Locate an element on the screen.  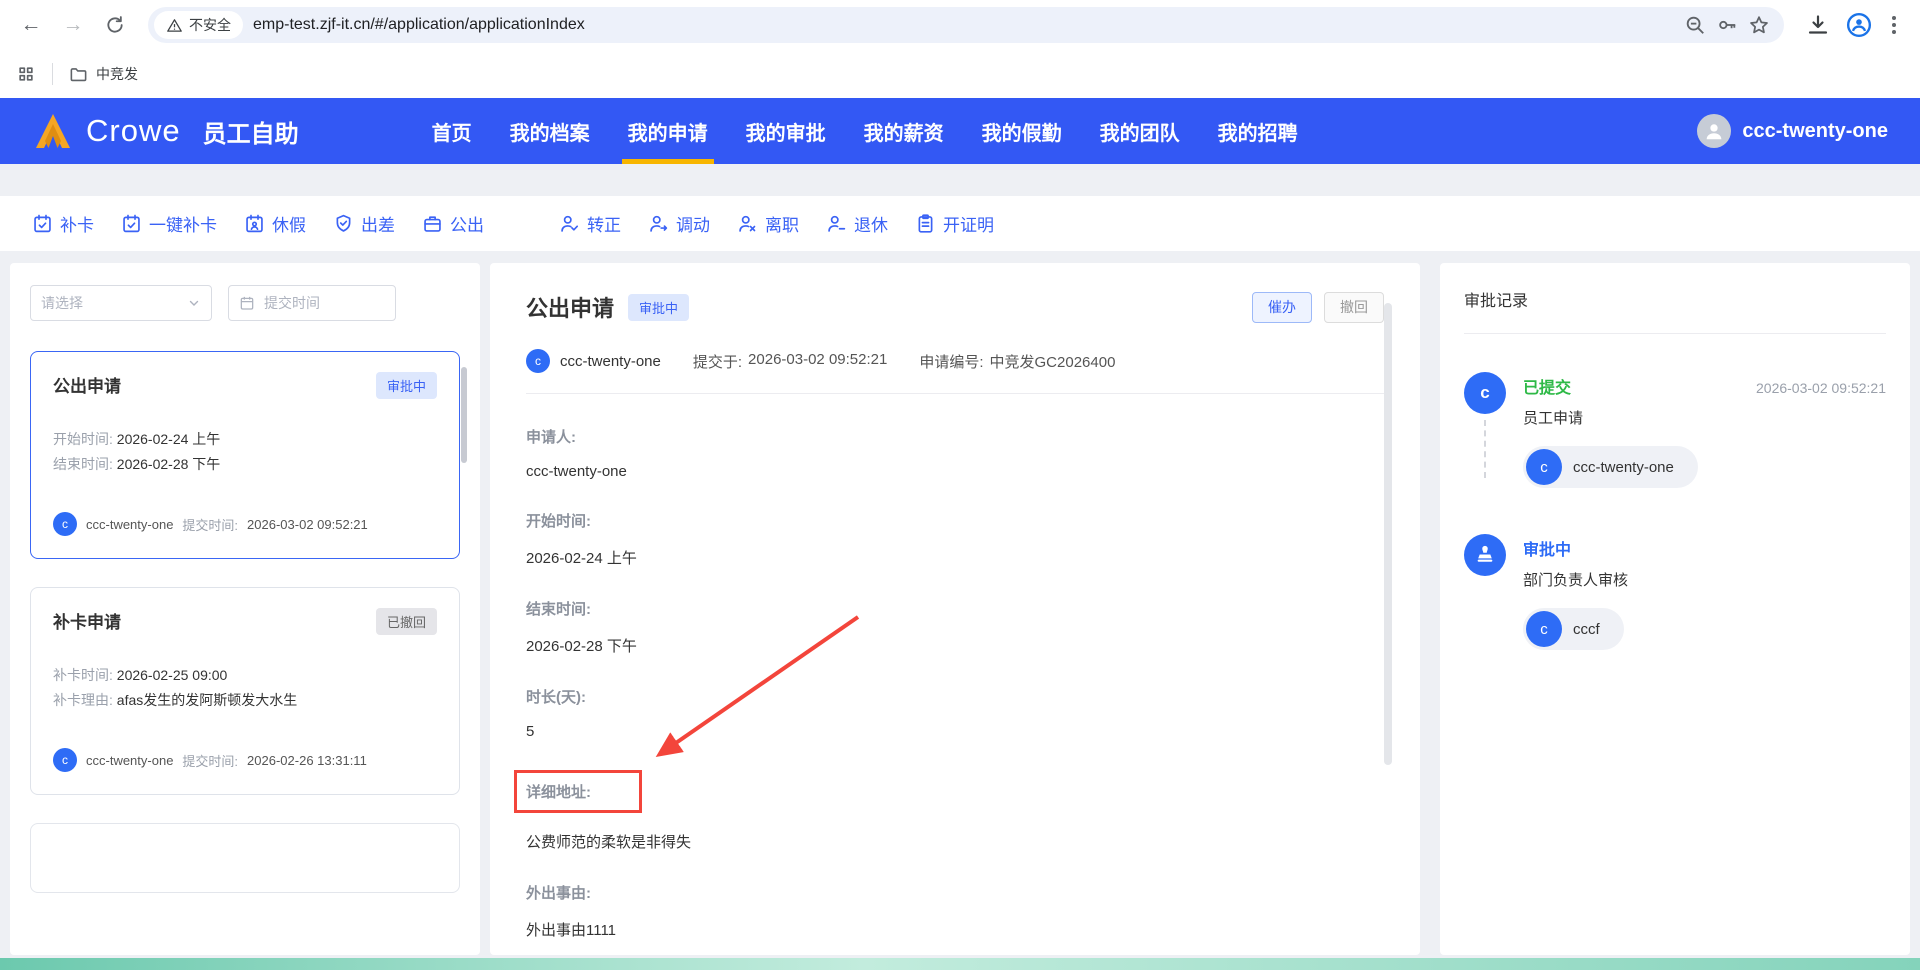
action-regularization: 转正 is located at coordinates (590, 223).